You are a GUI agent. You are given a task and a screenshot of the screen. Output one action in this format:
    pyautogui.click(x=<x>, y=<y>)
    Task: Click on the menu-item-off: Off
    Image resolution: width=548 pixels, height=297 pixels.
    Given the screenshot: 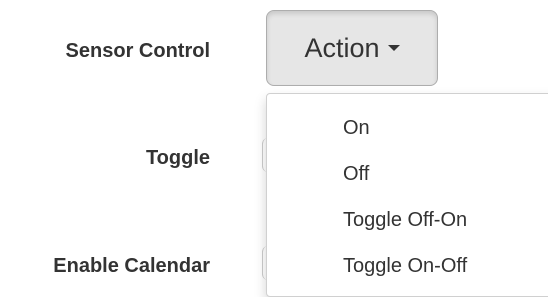 What is the action you would take?
    pyautogui.click(x=427, y=177)
    